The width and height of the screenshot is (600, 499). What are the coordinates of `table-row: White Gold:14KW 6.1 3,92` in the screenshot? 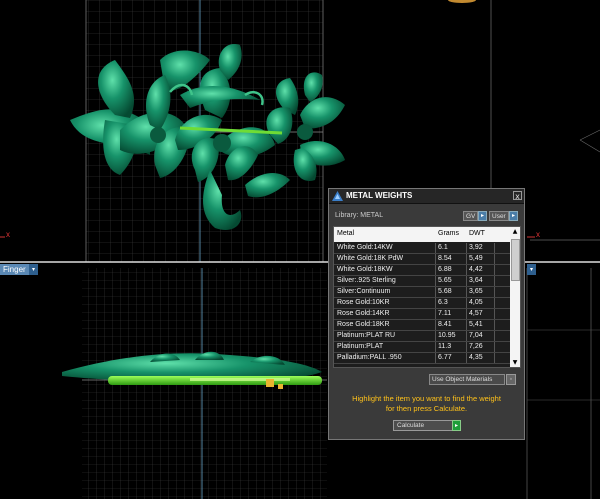 It's located at (422, 248).